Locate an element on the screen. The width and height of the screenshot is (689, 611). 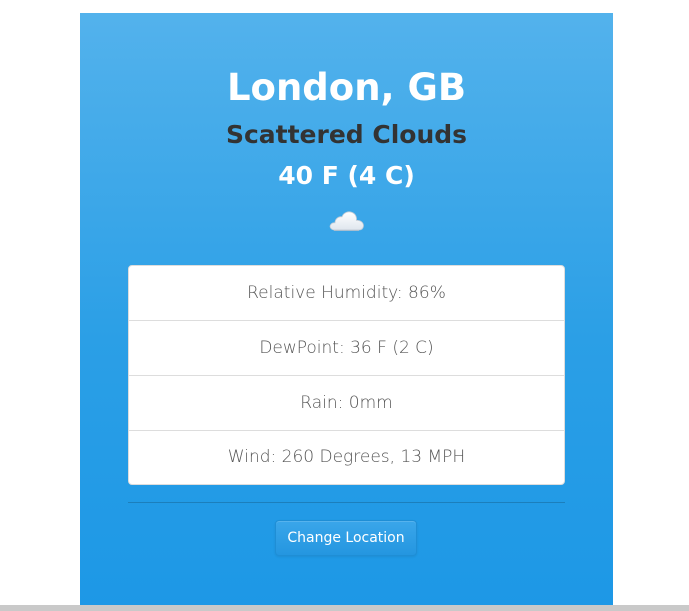
detail-rain: Rain: 0mm is located at coordinates (346, 403).